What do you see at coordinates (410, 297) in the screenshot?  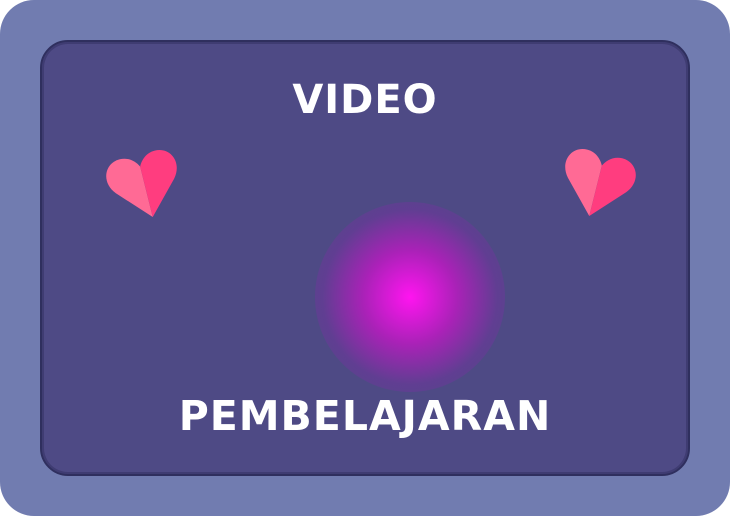 I see `magenta-glow` at bounding box center [410, 297].